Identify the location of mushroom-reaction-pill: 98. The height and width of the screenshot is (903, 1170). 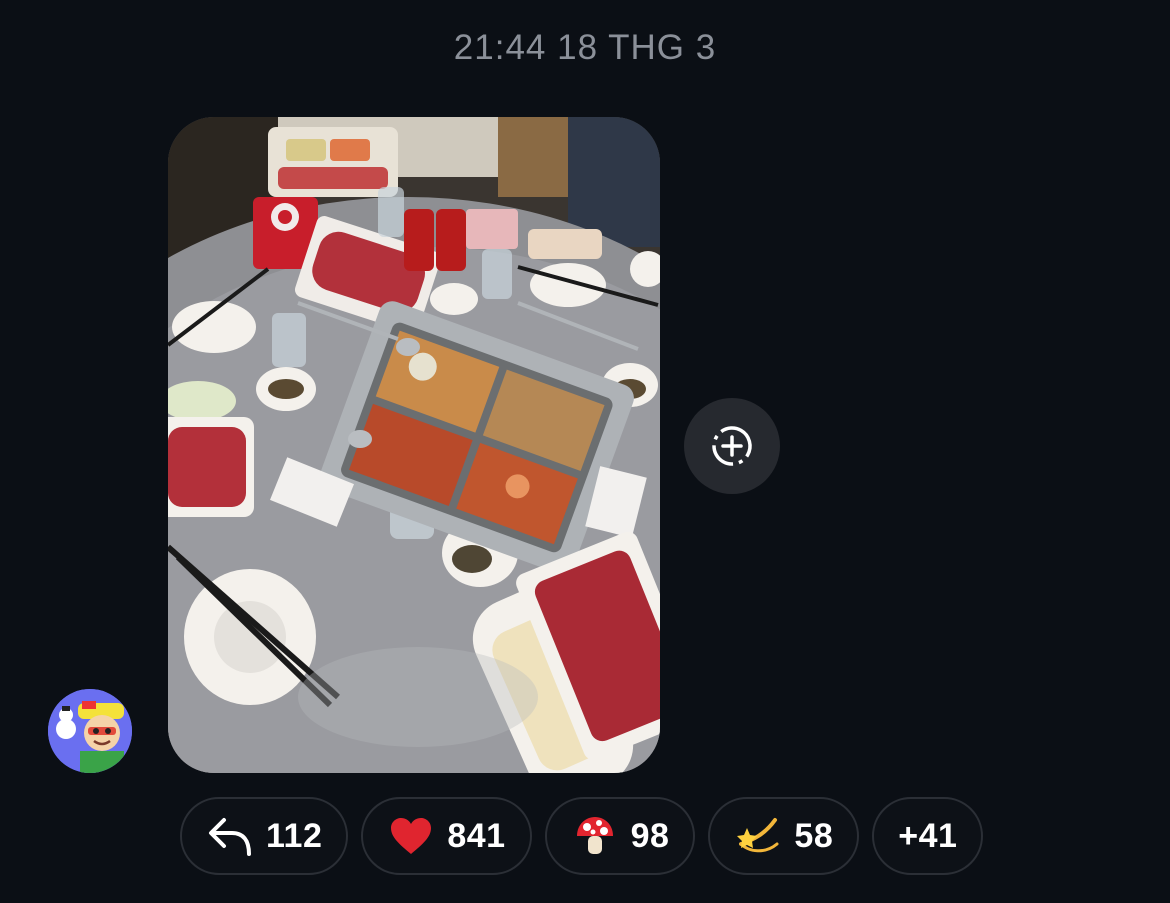
(620, 836).